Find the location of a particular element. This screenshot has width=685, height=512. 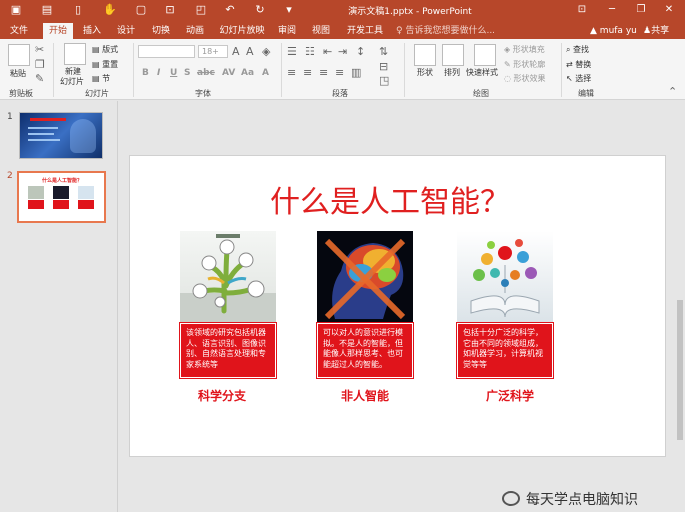

card-image-science-branch is located at coordinates (228, 277).